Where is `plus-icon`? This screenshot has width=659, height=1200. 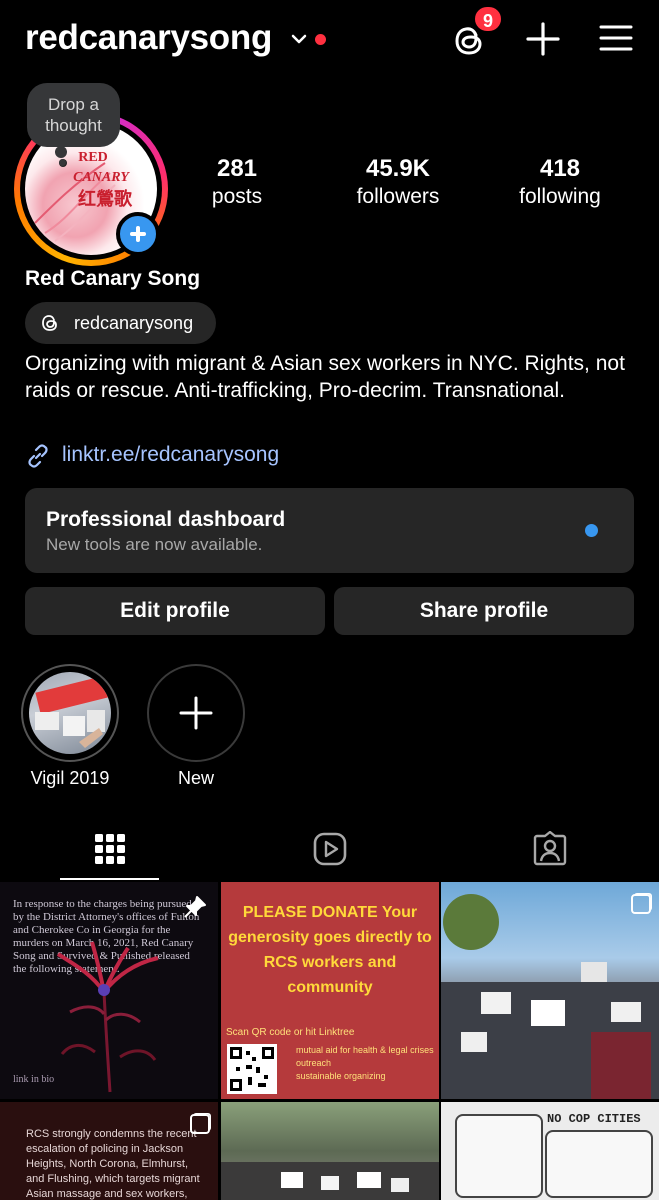
plus-icon is located at coordinates (196, 713).